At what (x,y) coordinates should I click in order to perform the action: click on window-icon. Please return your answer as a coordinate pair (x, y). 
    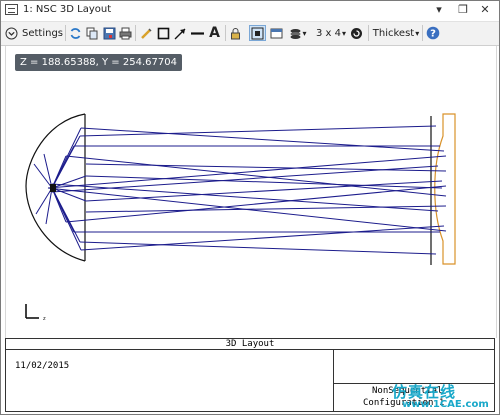
    Looking at the image, I should click on (11, 9).